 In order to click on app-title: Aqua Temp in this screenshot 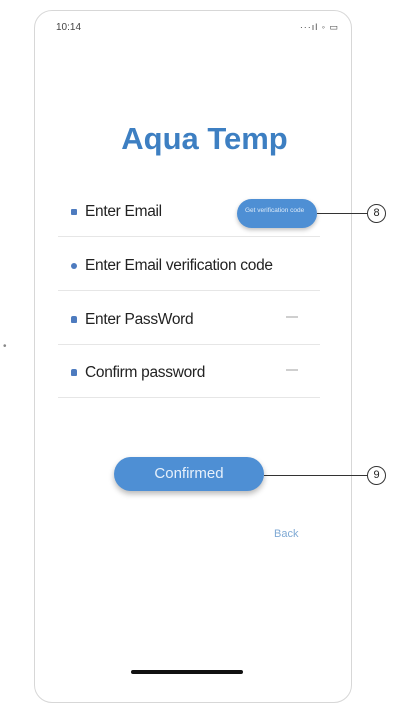, I will do `click(204, 138)`.